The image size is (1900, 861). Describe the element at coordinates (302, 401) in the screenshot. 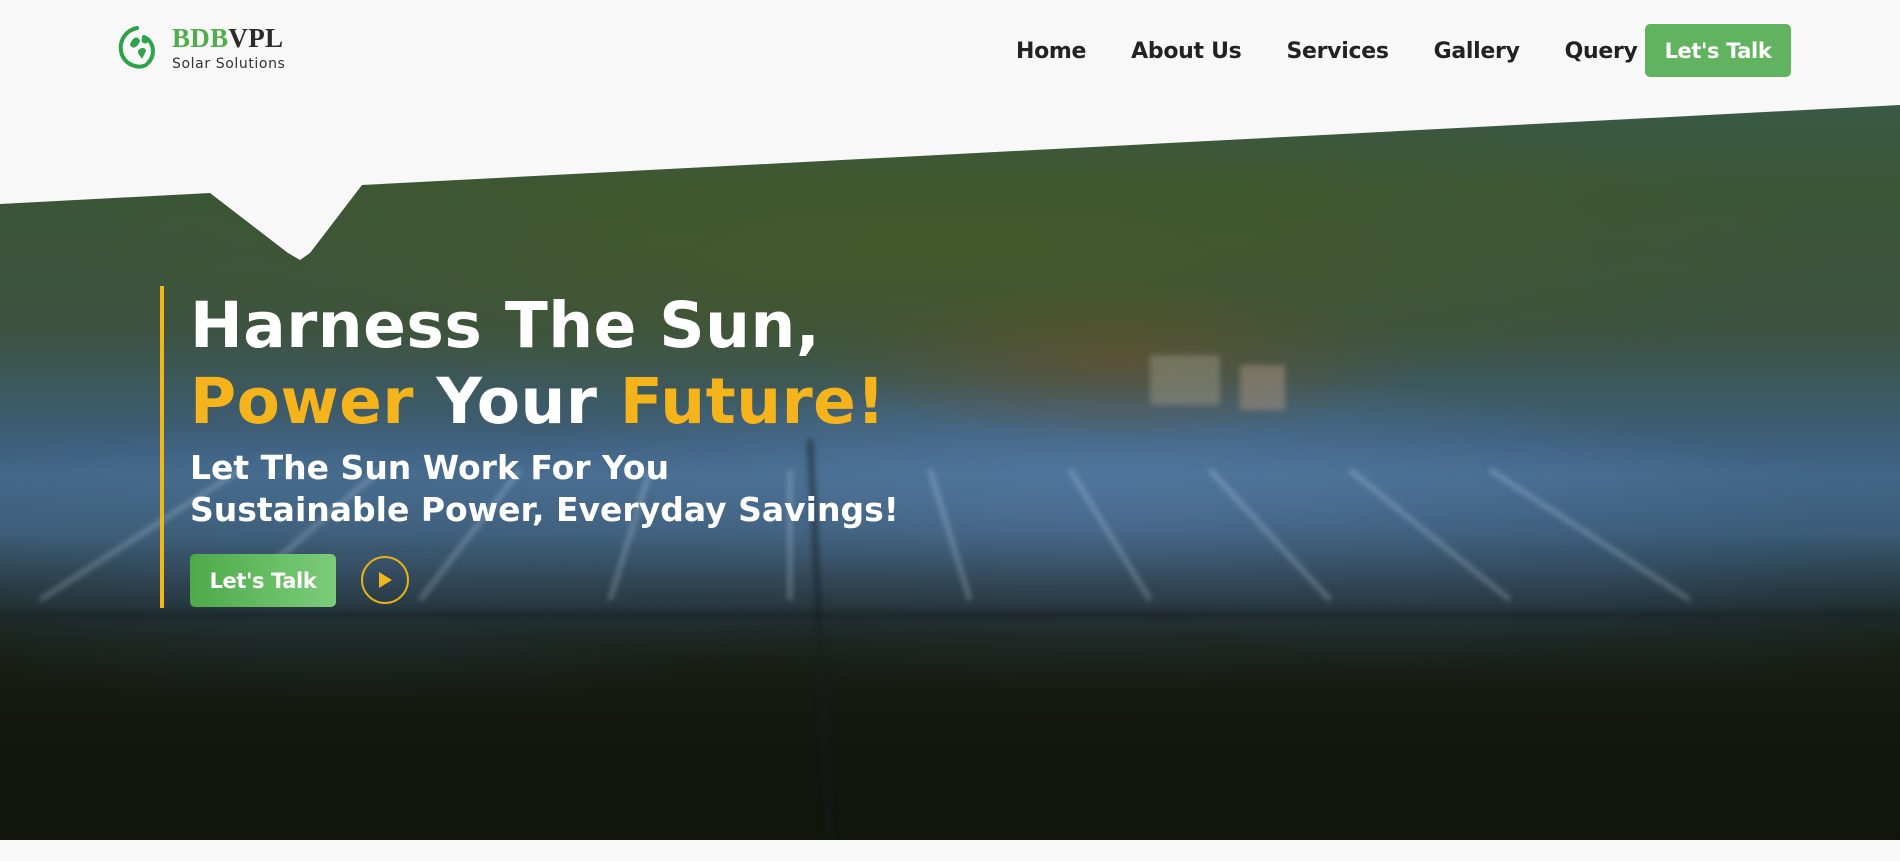

I see `headline-power: Power` at that location.